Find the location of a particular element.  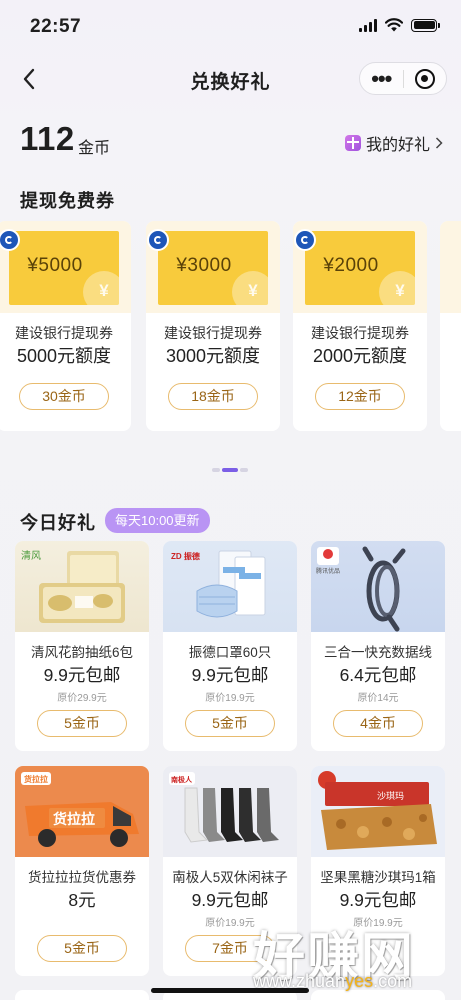

voucher-bill: ¥5000 ¥ is located at coordinates (64, 268).